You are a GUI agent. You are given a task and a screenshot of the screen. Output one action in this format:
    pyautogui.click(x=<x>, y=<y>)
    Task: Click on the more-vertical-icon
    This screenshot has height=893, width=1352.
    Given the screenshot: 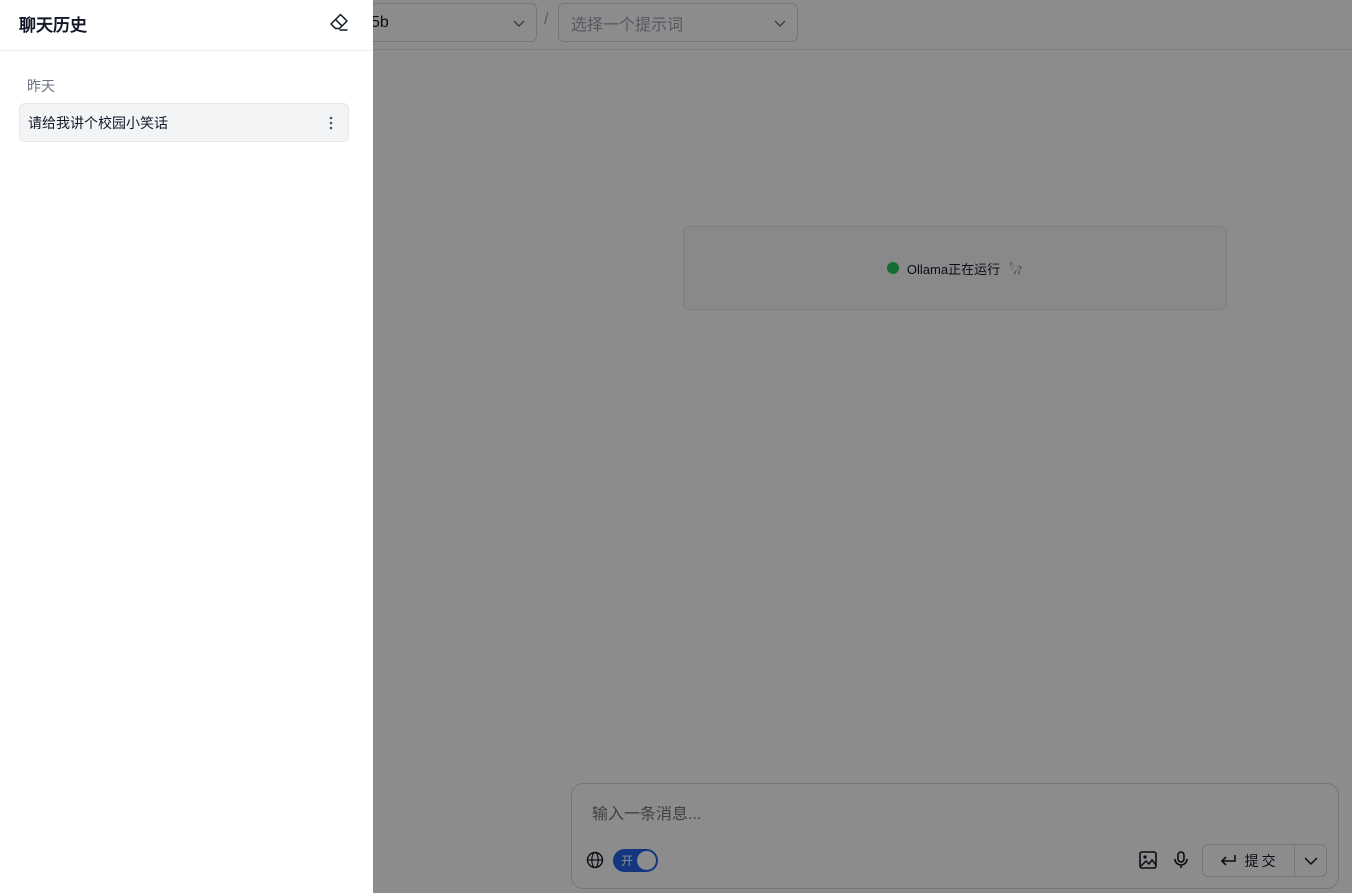 What is the action you would take?
    pyautogui.click(x=331, y=123)
    